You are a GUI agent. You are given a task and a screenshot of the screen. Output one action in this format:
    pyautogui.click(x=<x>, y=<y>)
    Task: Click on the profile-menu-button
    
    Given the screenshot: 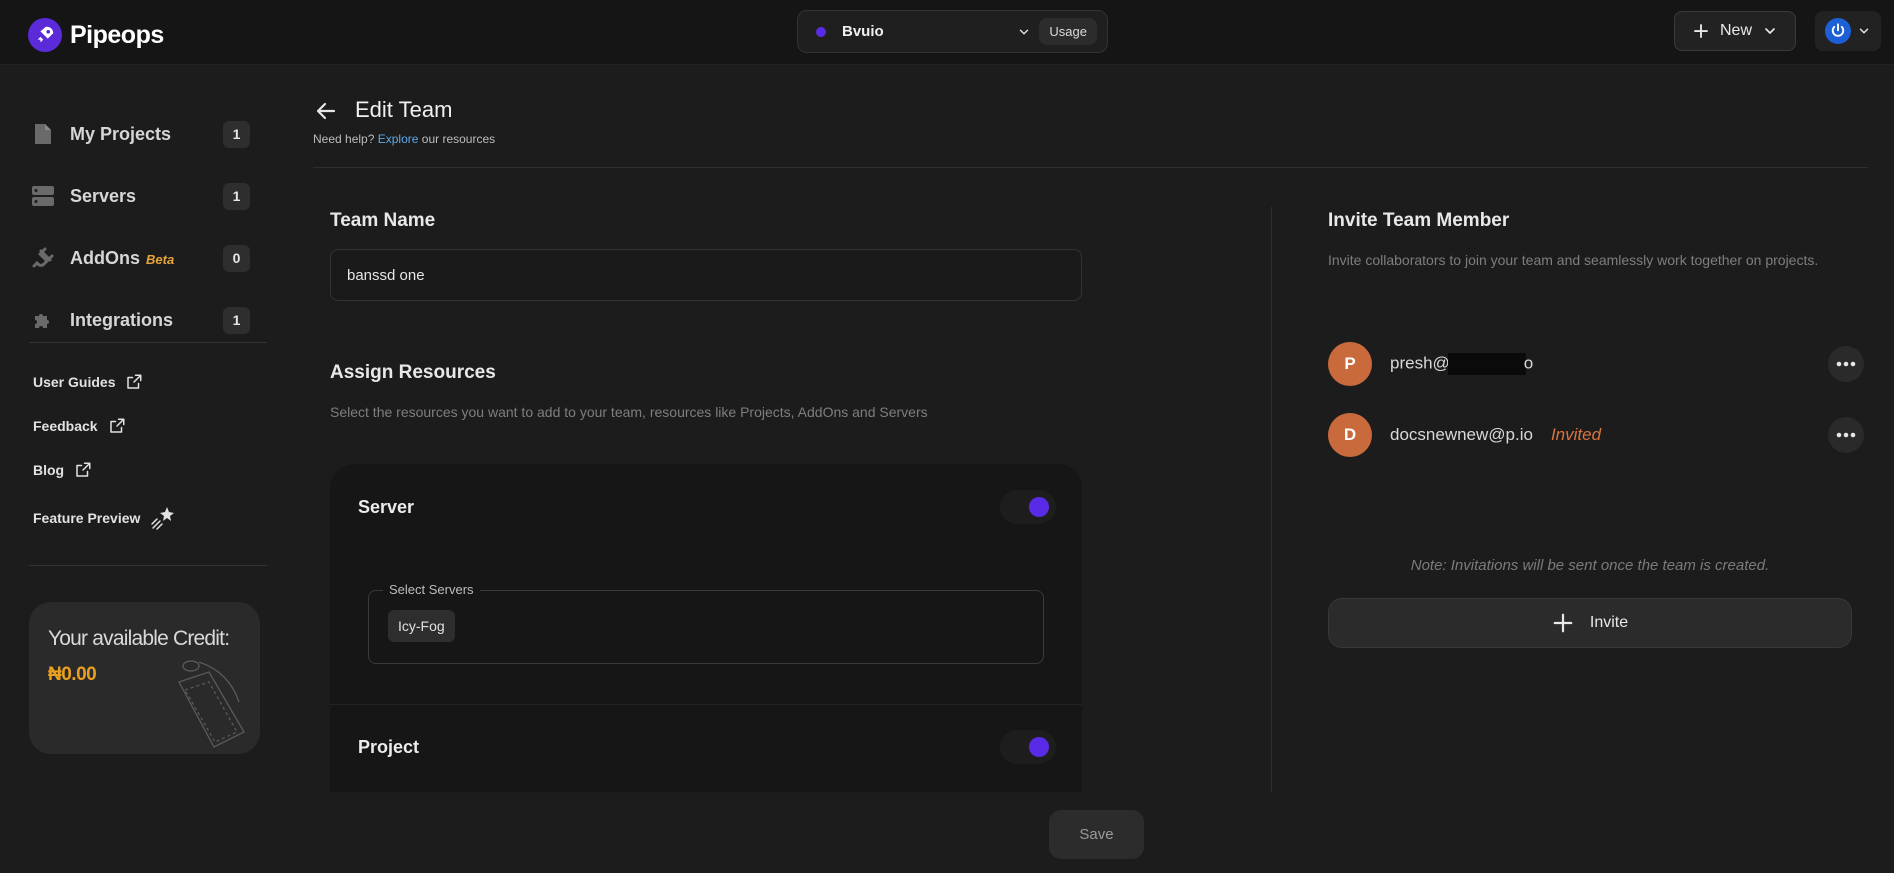 What is the action you would take?
    pyautogui.click(x=1848, y=31)
    